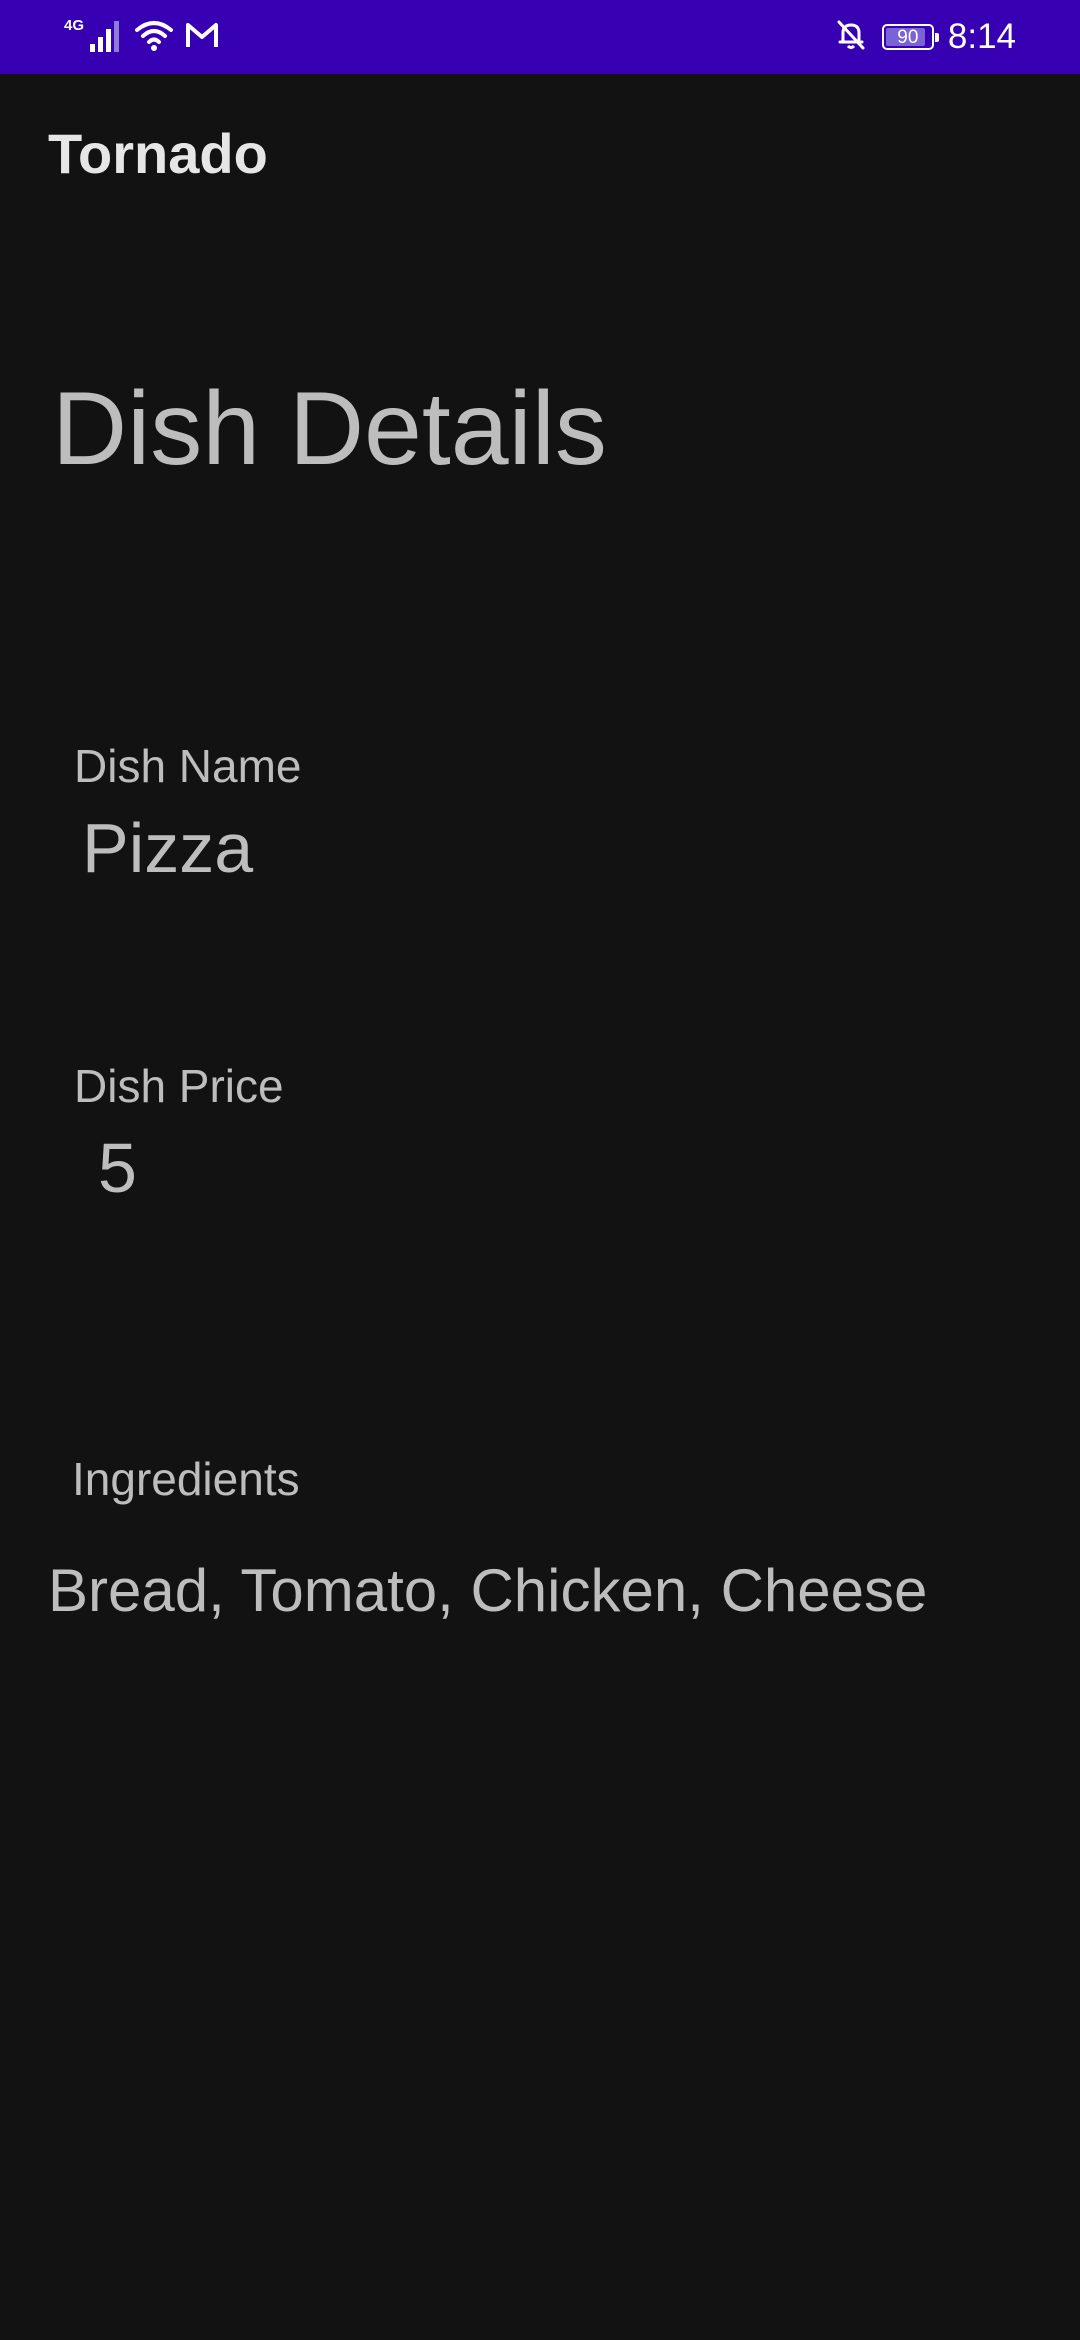  Describe the element at coordinates (981, 36) in the screenshot. I see `status-clock: 8:14` at that location.